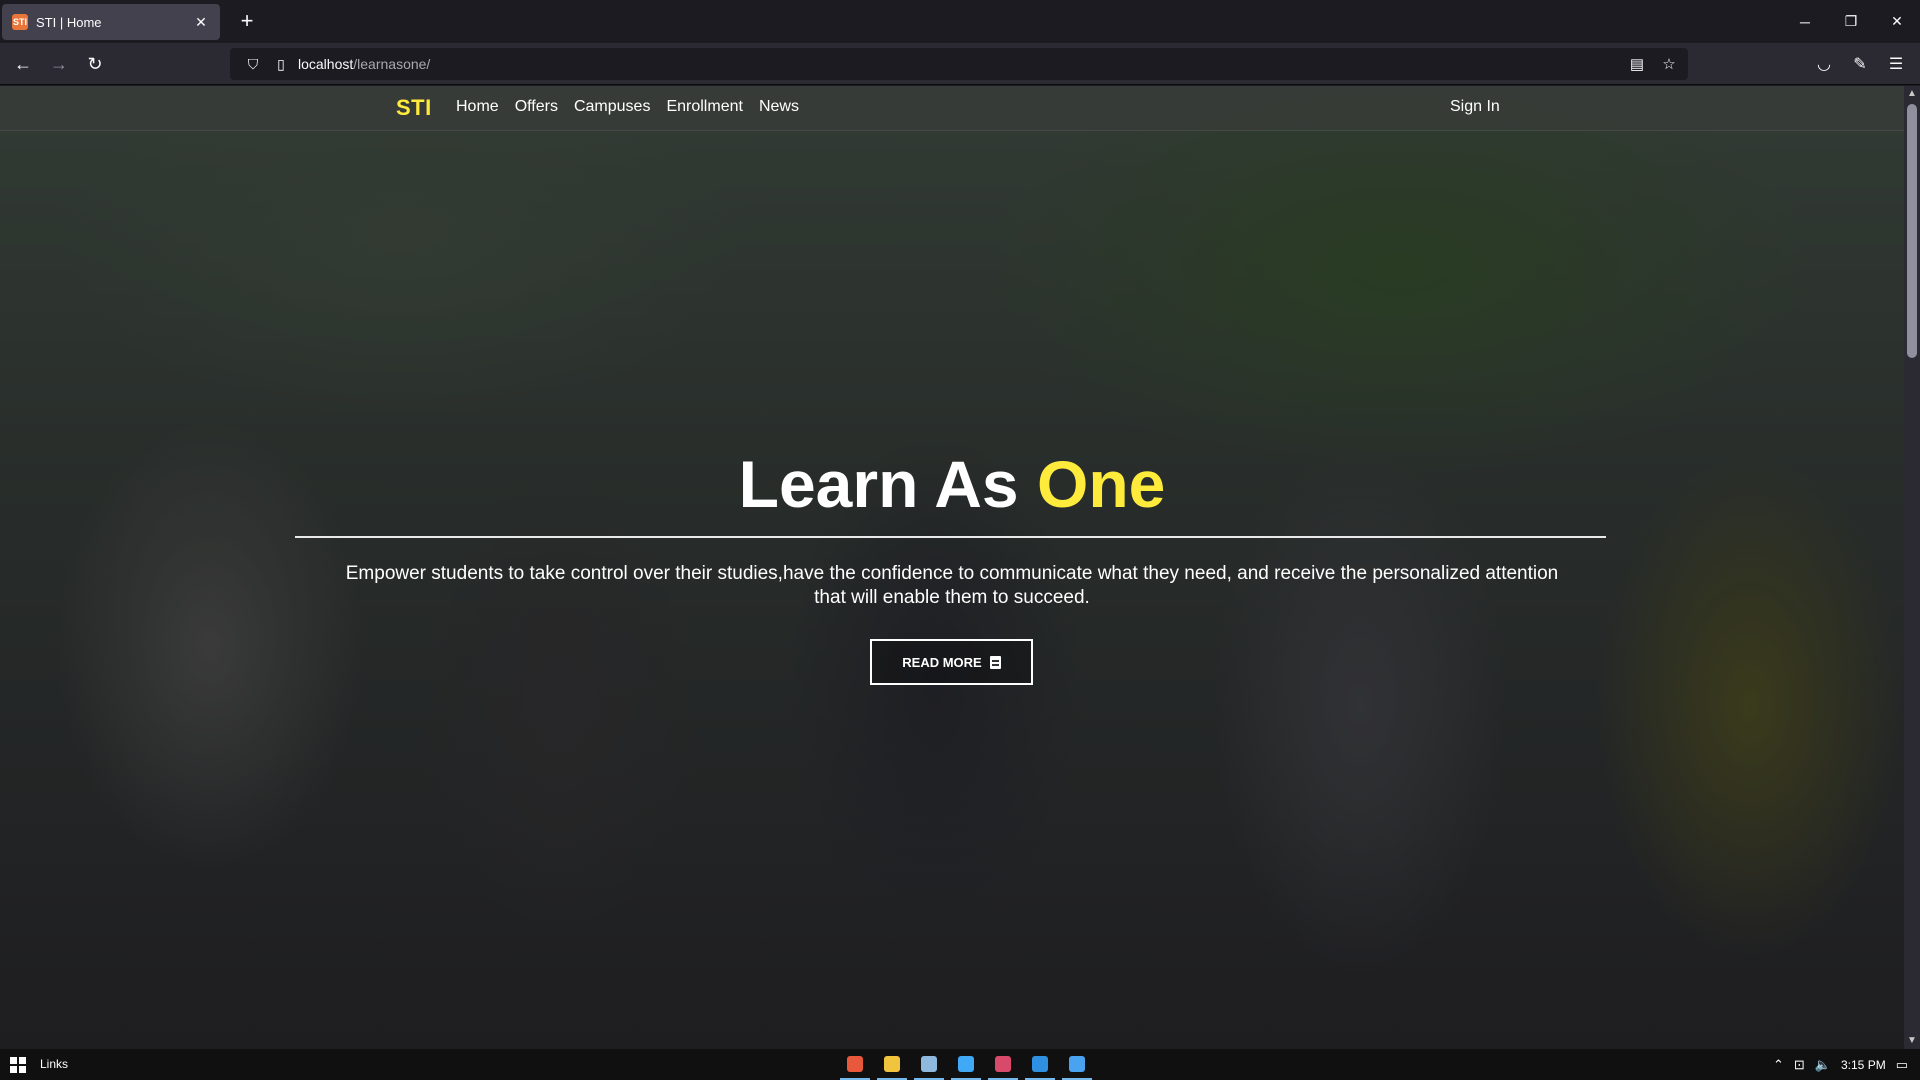 This screenshot has width=1920, height=1080. Describe the element at coordinates (1840, 1064) in the screenshot. I see `system-tray: ⌃ ⊡ 🔈 3:15 PM ▭` at that location.